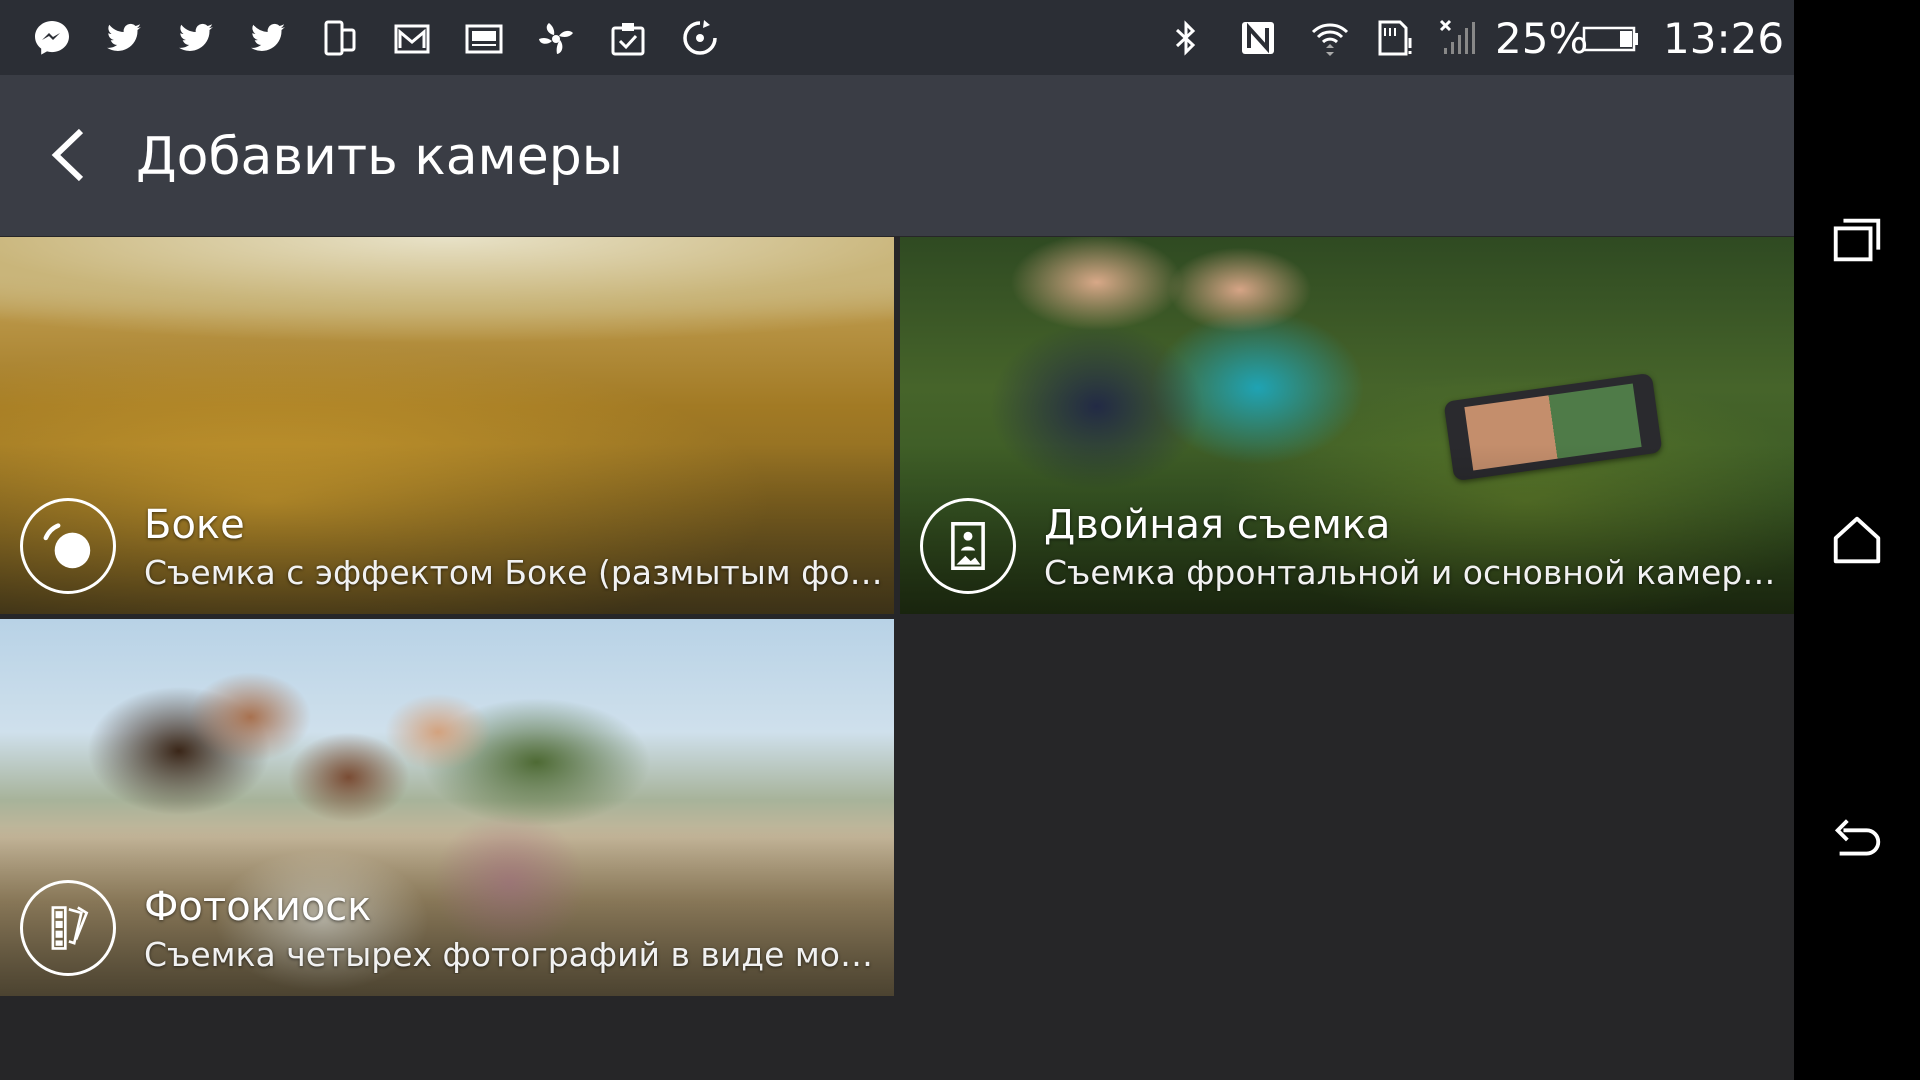  What do you see at coordinates (68, 546) in the screenshot?
I see `bokeh-icon` at bounding box center [68, 546].